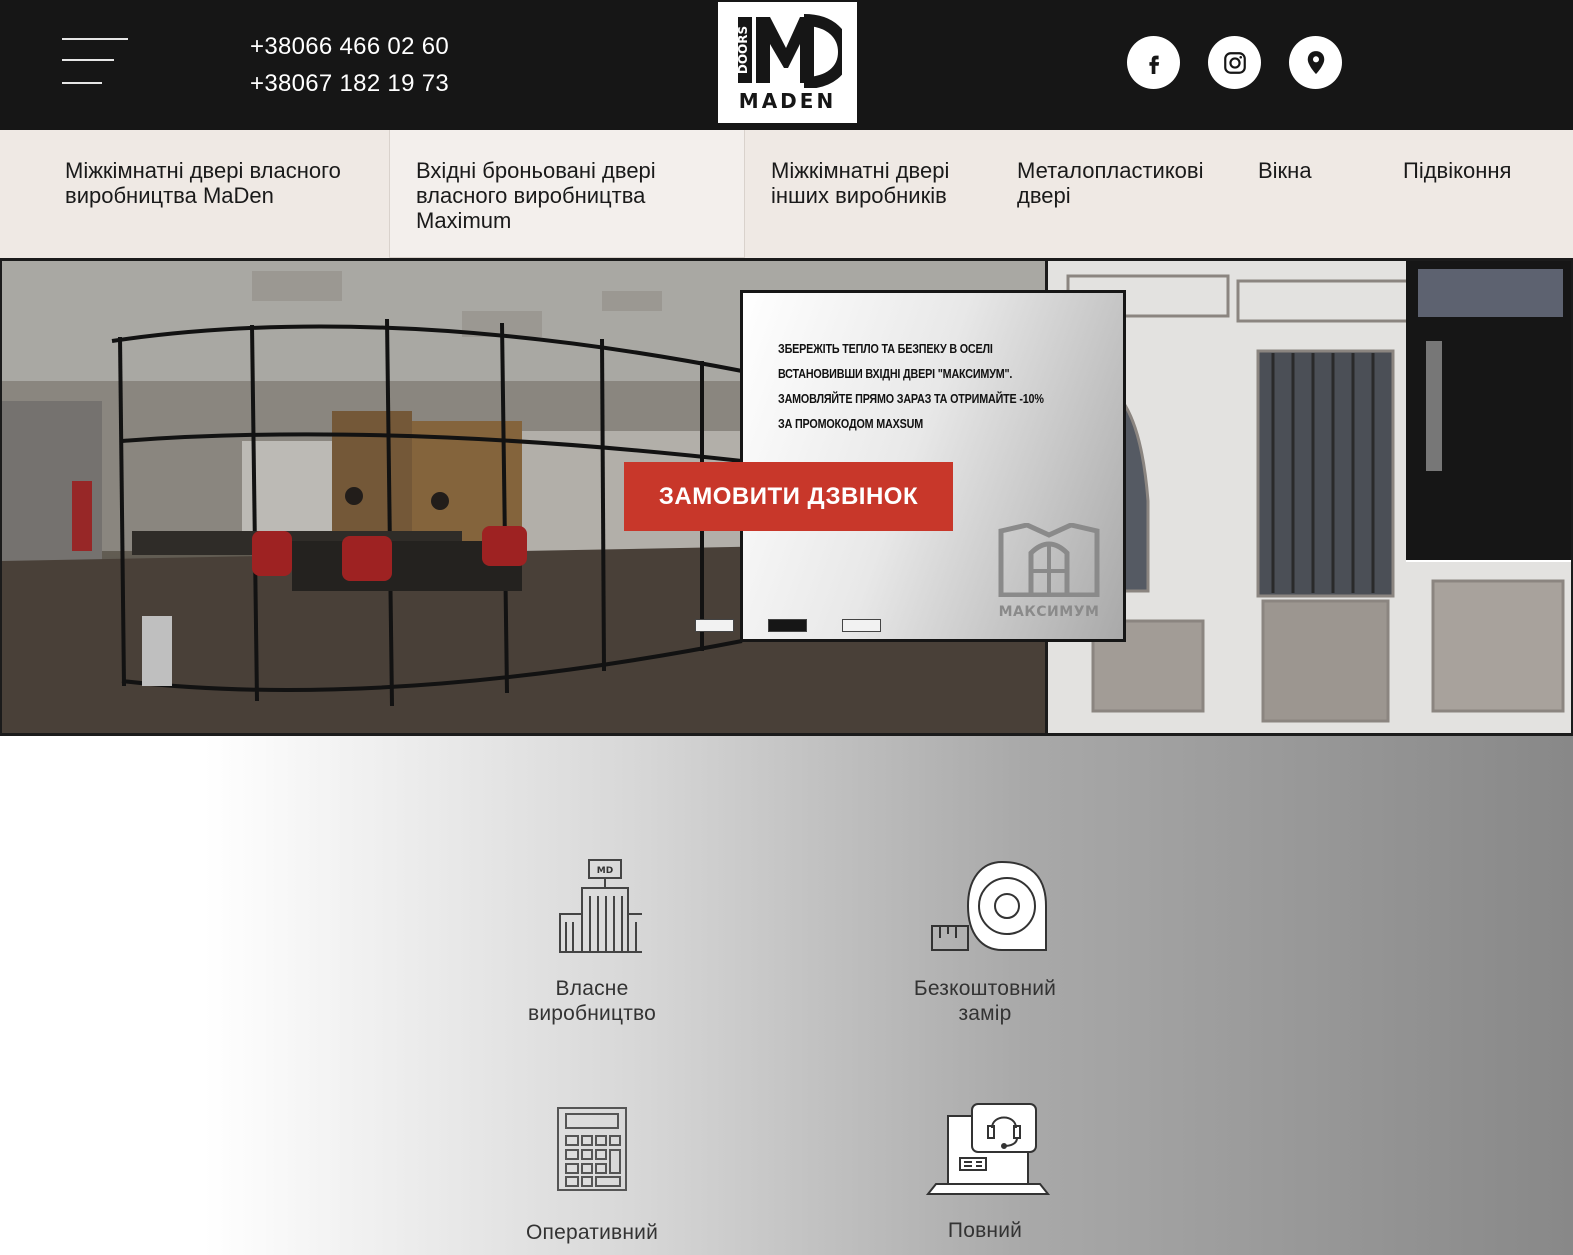  What do you see at coordinates (1049, 612) in the screenshot?
I see `maximum-logo-text: МАКСИМУМ` at bounding box center [1049, 612].